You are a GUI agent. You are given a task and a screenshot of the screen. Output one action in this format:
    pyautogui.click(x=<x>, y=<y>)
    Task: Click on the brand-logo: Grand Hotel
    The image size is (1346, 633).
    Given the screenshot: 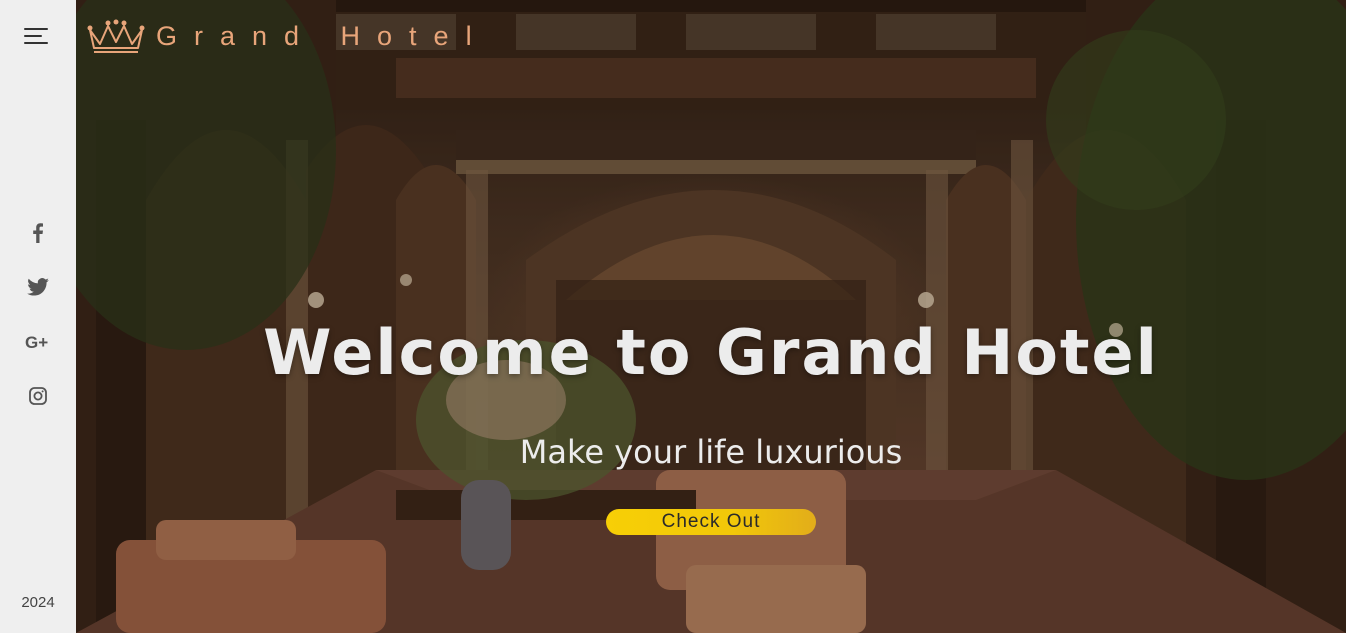 What is the action you would take?
    pyautogui.click(x=286, y=36)
    